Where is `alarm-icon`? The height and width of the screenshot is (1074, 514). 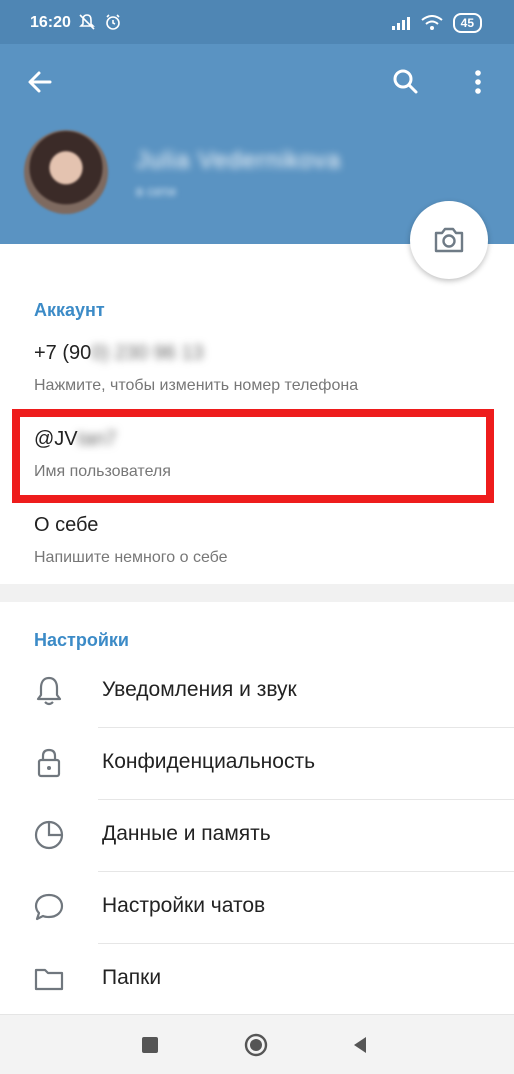
alarm-icon is located at coordinates (113, 22).